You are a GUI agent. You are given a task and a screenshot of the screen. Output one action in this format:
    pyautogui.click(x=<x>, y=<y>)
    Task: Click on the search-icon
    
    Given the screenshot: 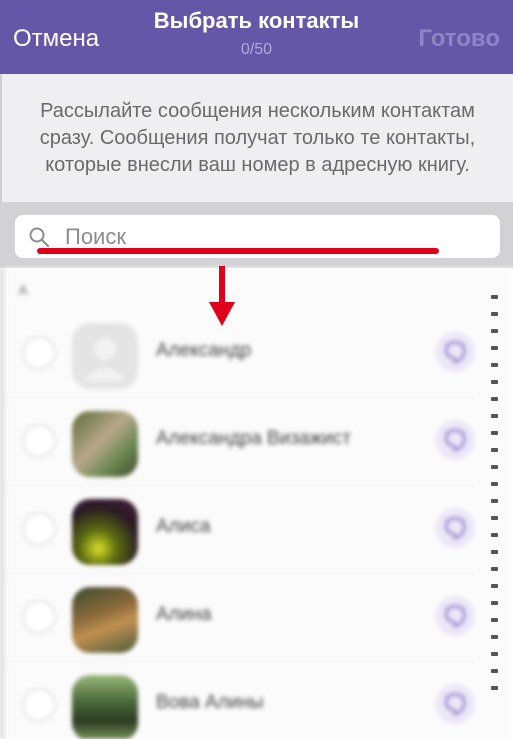 What is the action you would take?
    pyautogui.click(x=39, y=237)
    